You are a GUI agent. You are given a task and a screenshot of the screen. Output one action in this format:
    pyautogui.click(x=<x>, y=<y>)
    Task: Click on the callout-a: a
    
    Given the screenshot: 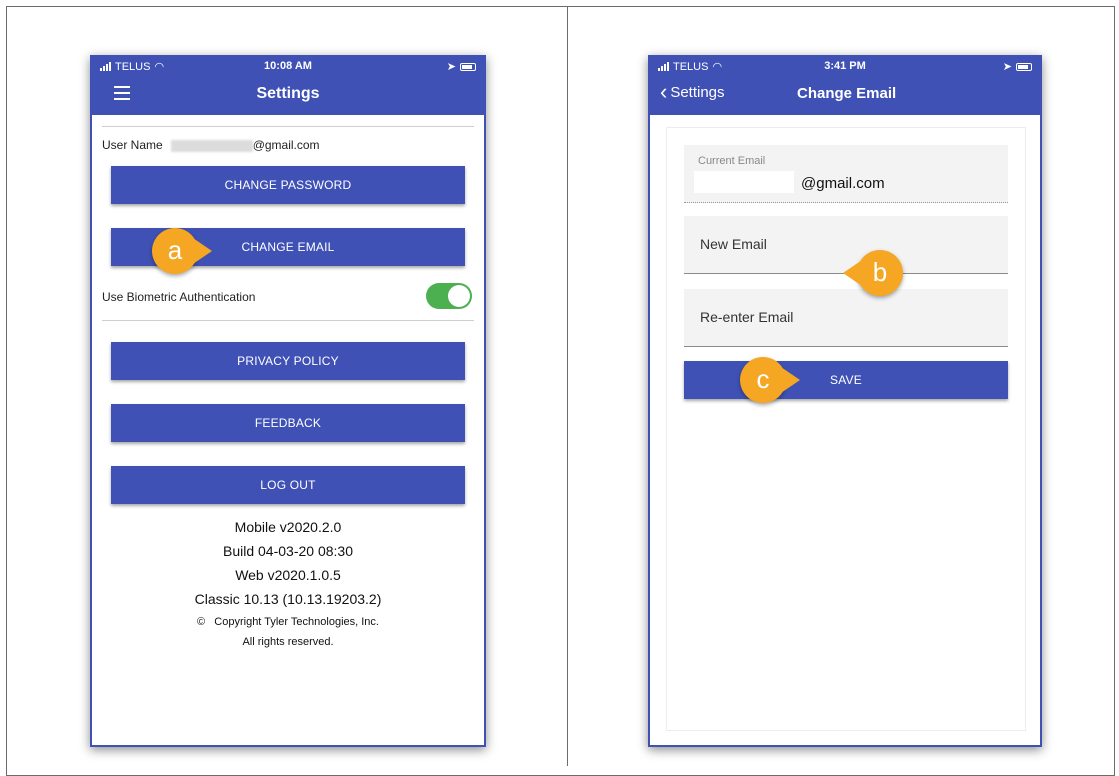 What is the action you would take?
    pyautogui.click(x=182, y=251)
    